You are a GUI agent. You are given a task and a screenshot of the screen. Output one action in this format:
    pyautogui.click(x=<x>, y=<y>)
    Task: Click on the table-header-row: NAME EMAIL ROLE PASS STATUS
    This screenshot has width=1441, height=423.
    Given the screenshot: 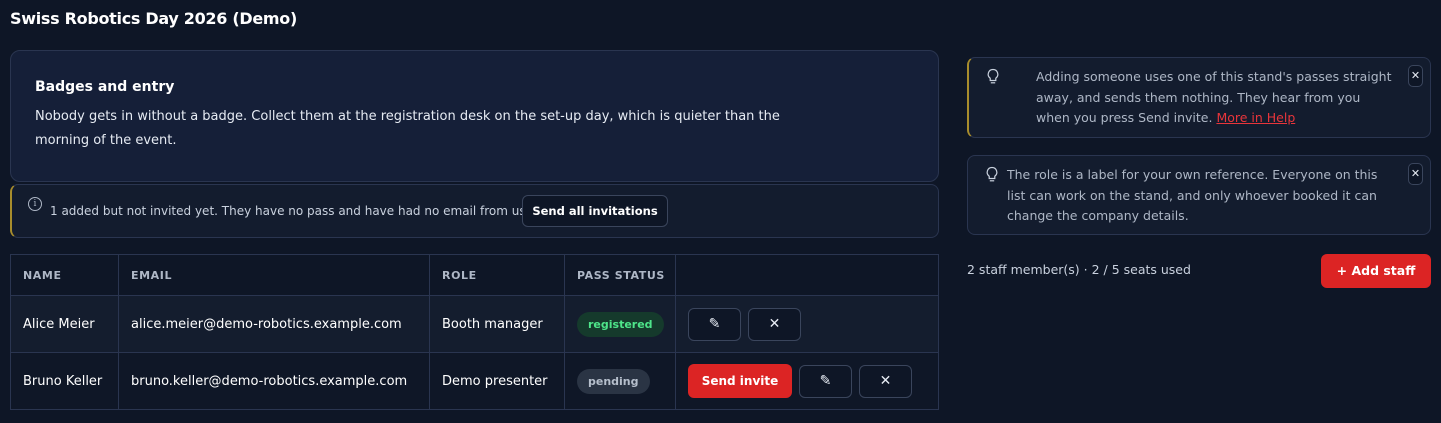 What is the action you would take?
    pyautogui.click(x=474, y=275)
    